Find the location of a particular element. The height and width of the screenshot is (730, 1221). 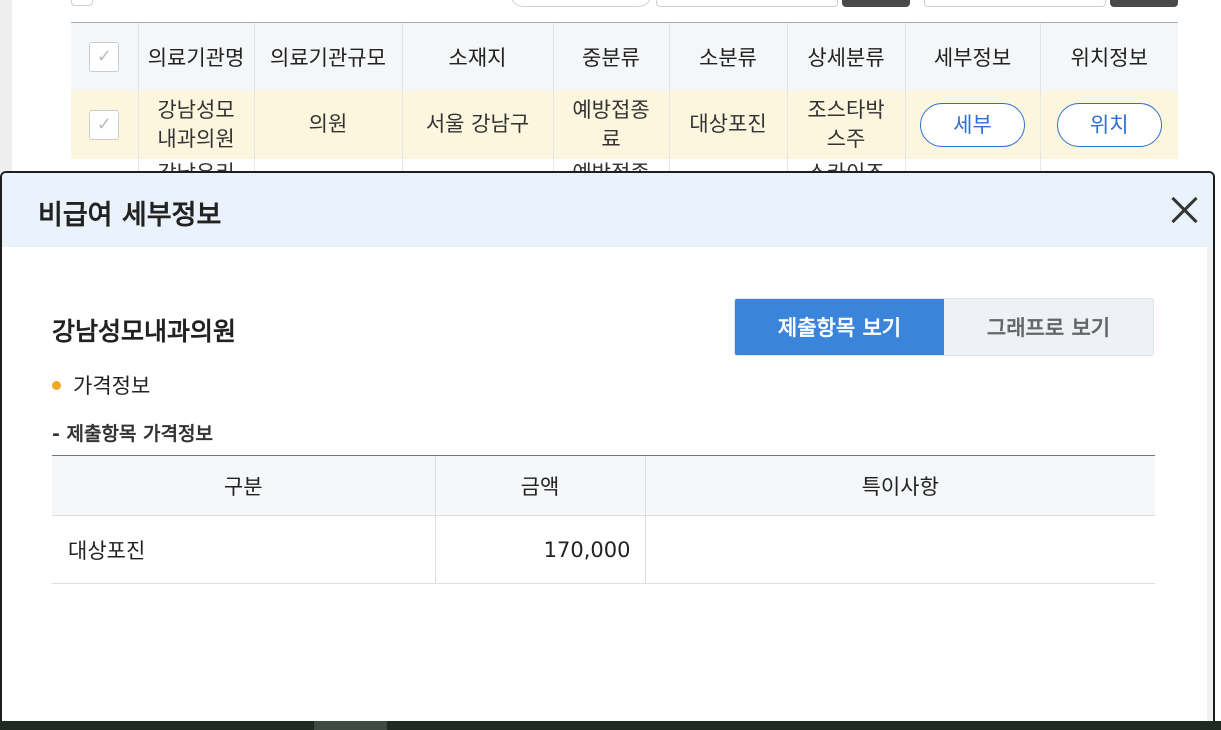

sub-title: - 제출항목 가격정보 is located at coordinates (132, 434).